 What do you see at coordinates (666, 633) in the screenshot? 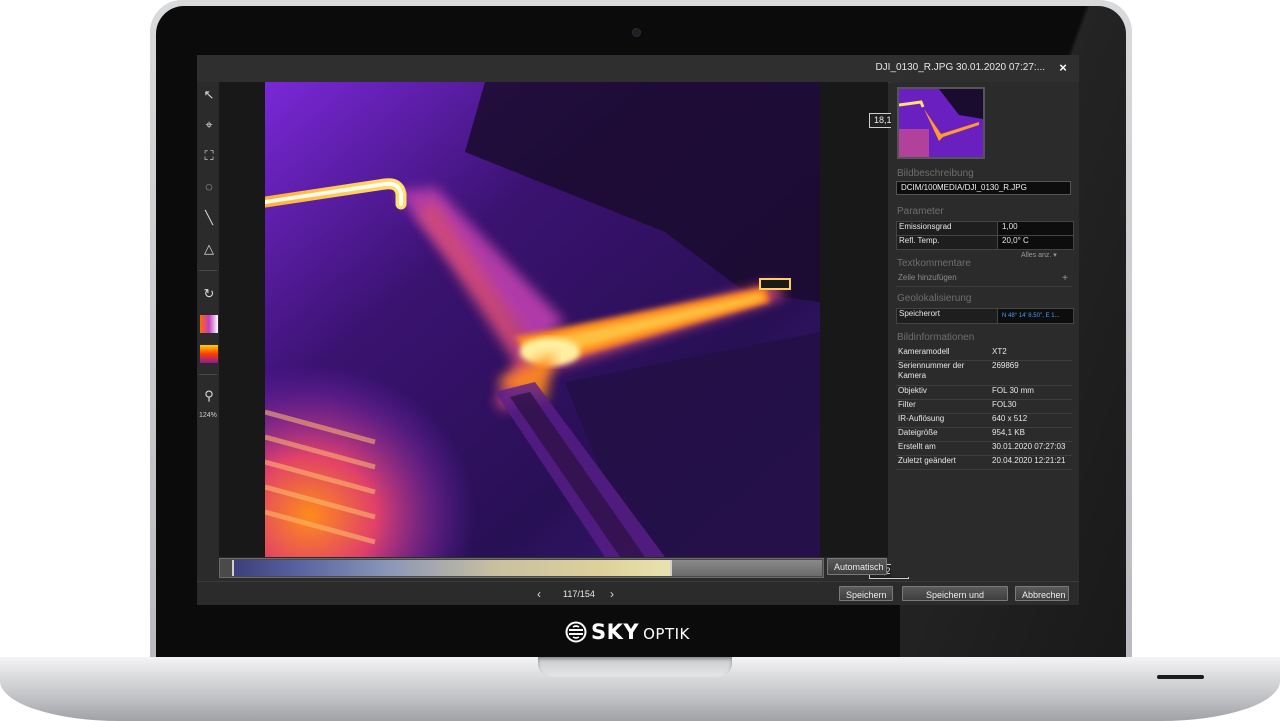
I see `brand-optik: OPTIK` at bounding box center [666, 633].